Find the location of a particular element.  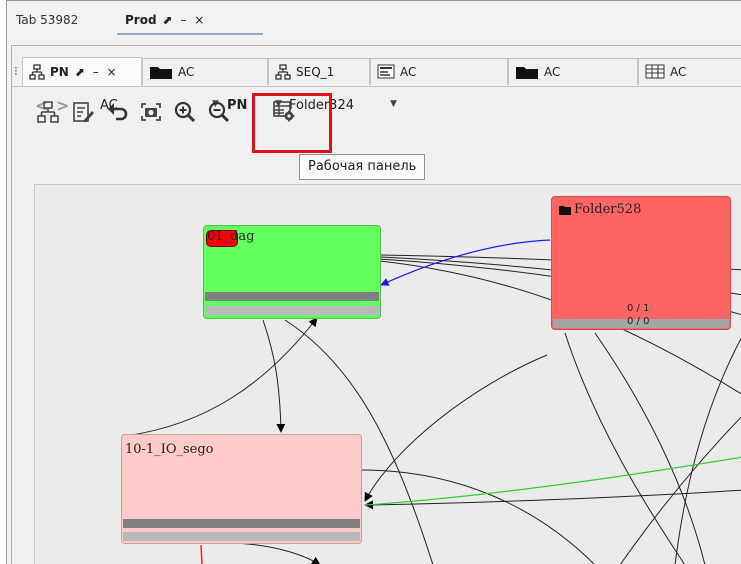

highlight-box is located at coordinates (292, 123).